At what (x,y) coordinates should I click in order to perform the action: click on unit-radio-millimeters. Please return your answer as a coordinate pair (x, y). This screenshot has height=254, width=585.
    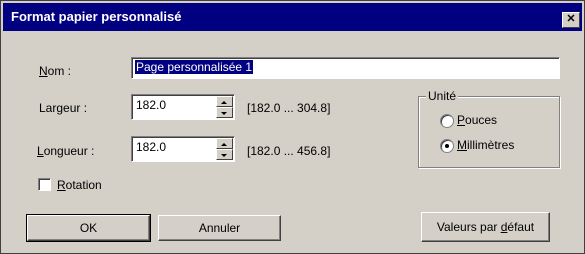
    Looking at the image, I should click on (447, 146).